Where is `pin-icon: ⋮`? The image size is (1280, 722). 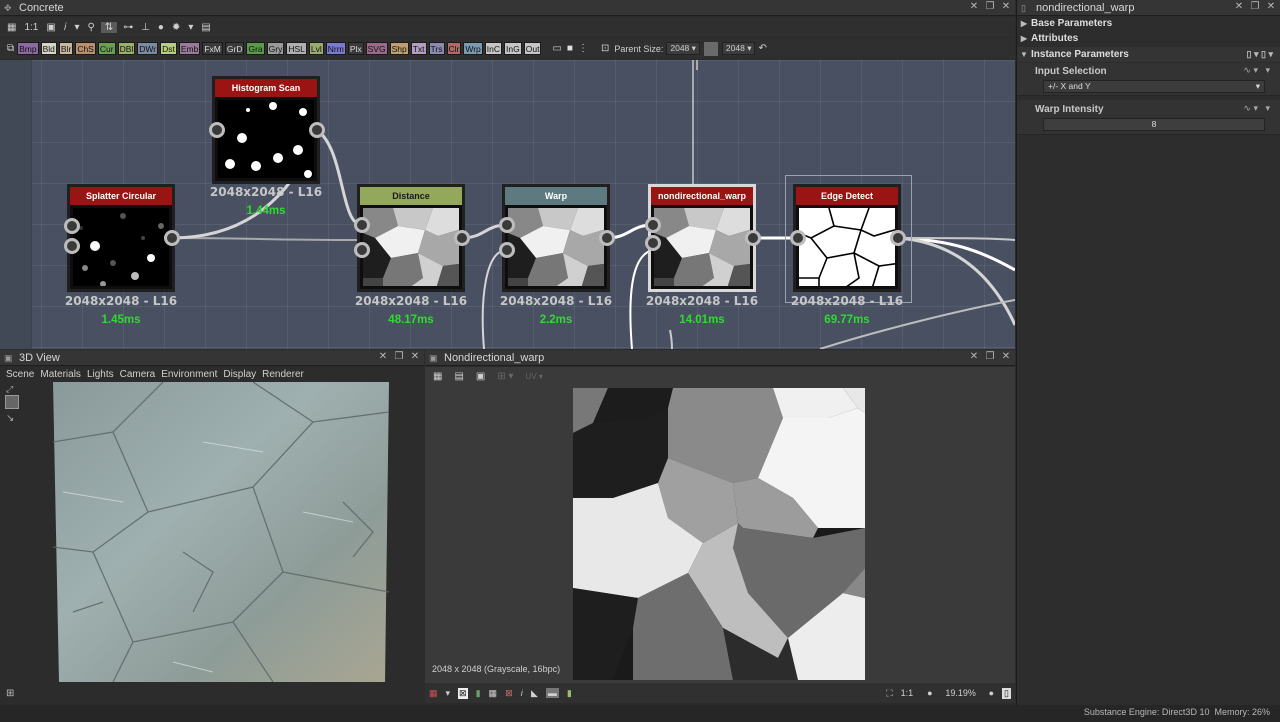
pin-icon: ⋮ is located at coordinates (583, 48).